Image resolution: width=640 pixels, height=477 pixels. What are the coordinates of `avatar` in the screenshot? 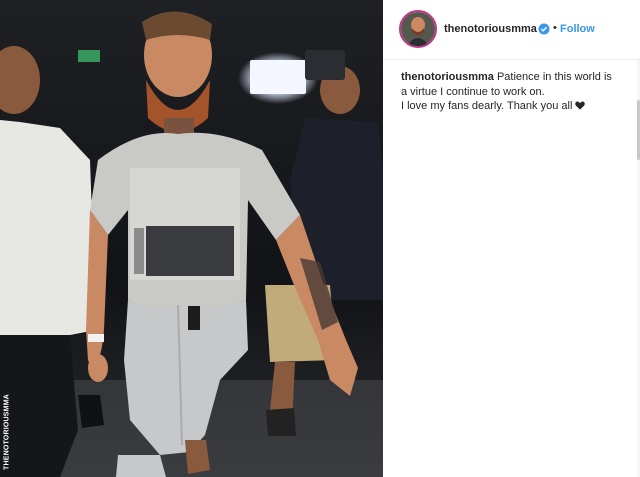 It's located at (418, 29).